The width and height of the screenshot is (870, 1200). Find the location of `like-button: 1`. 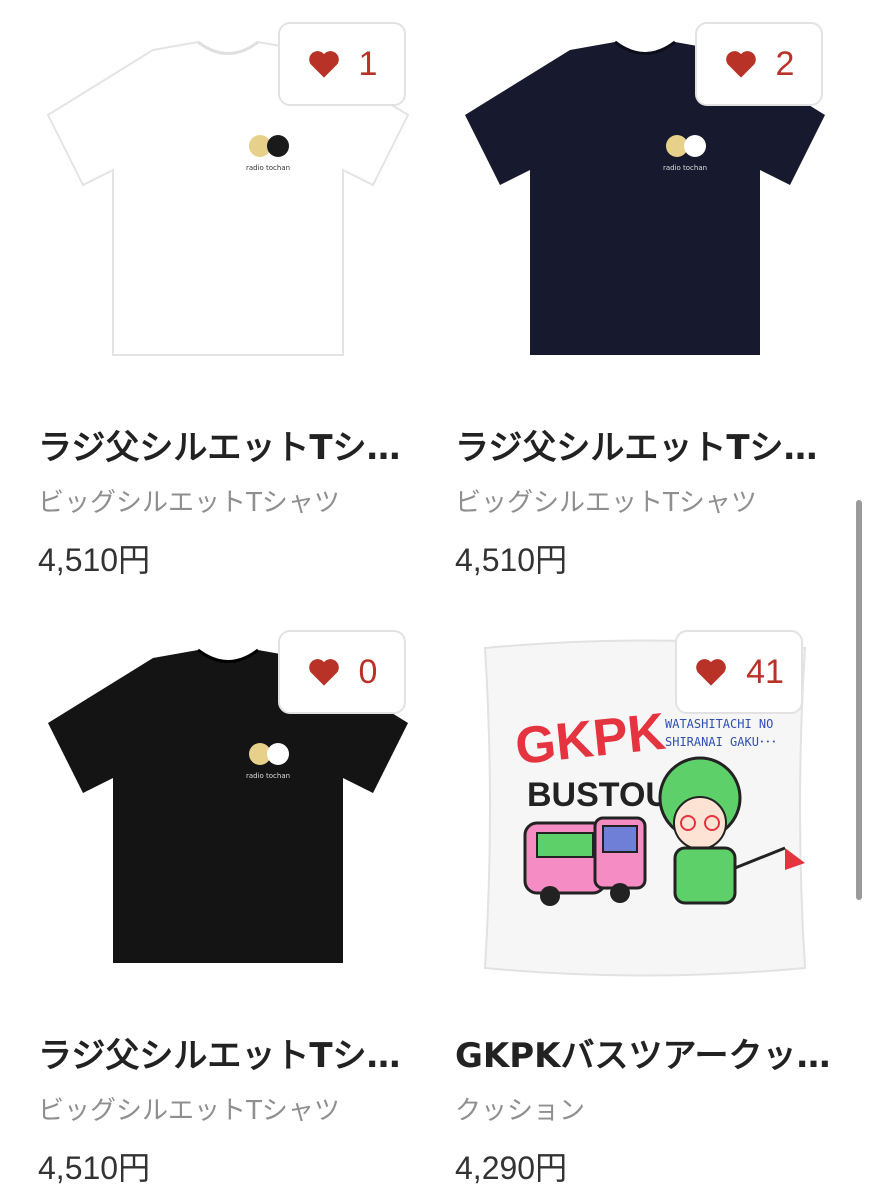

like-button: 1 is located at coordinates (342, 64).